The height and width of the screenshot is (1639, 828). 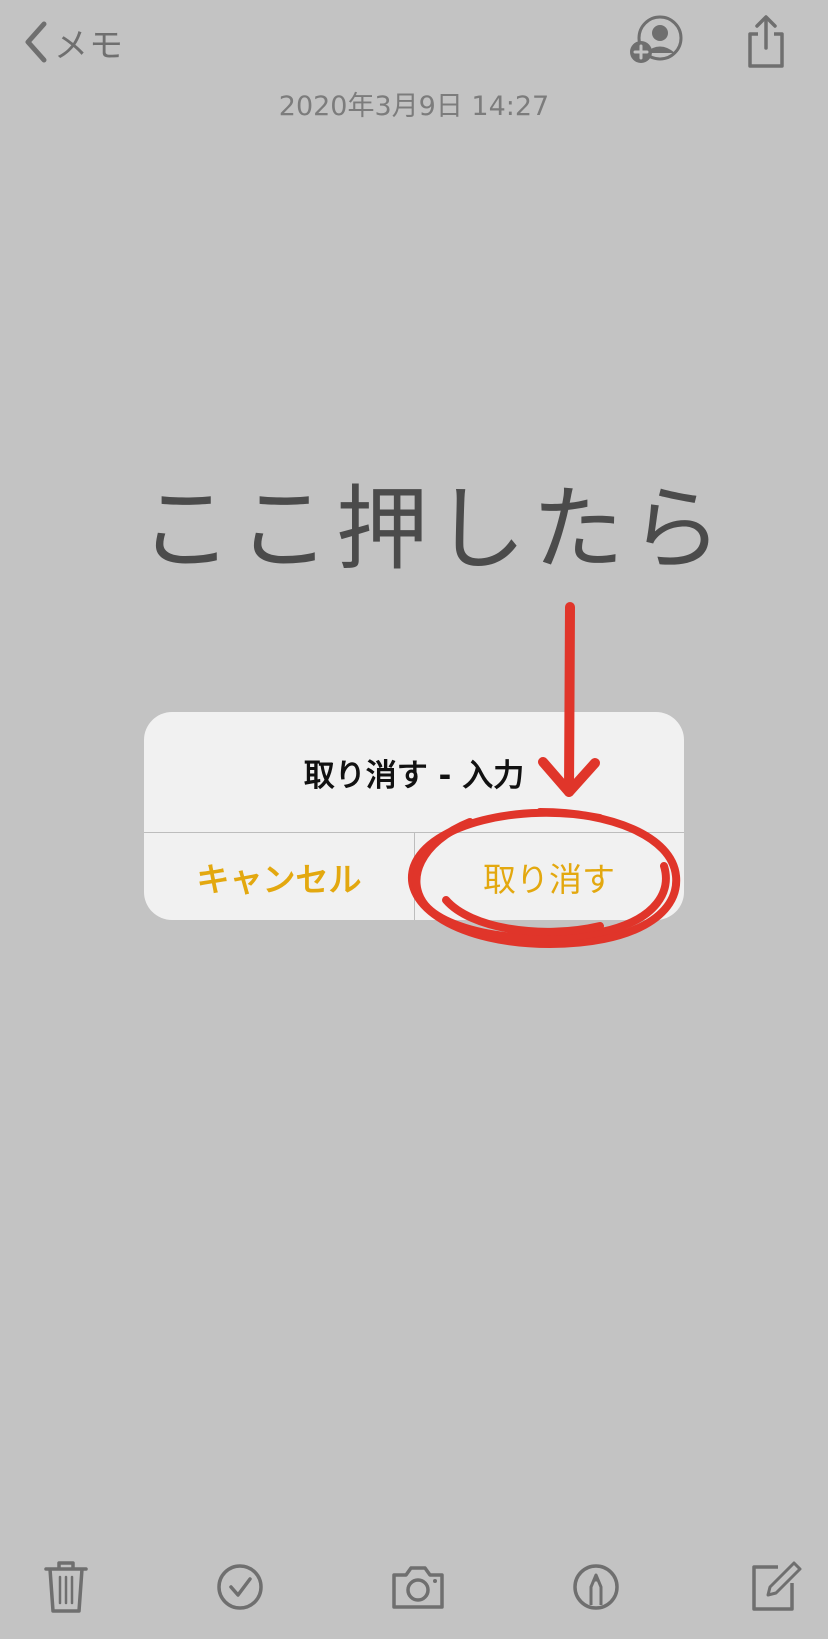 I want to click on add-person-icon, so click(x=656, y=42).